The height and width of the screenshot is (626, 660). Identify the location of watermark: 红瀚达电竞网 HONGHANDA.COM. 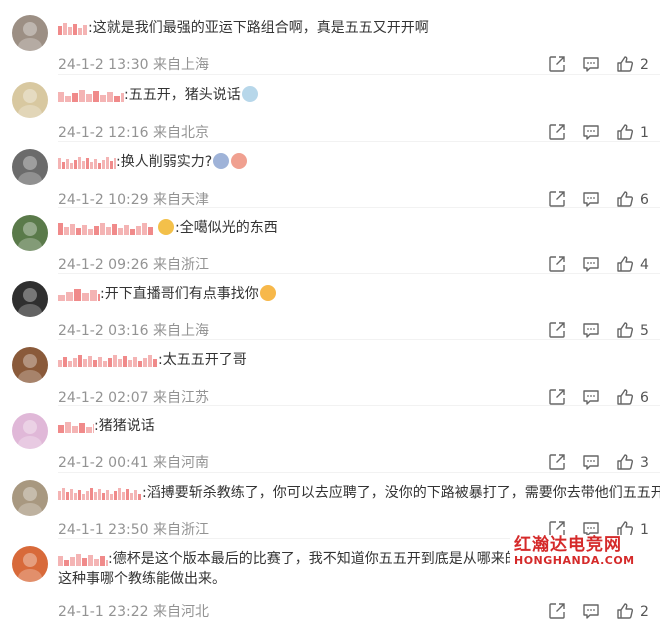
(585, 553).